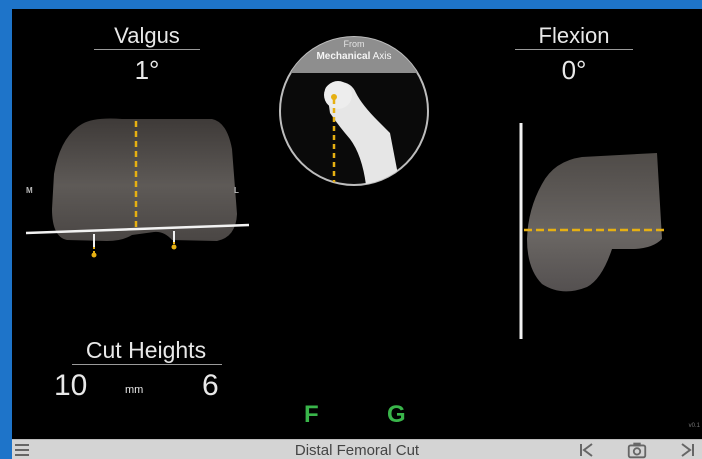  I want to click on flexion-divider, so click(574, 49).